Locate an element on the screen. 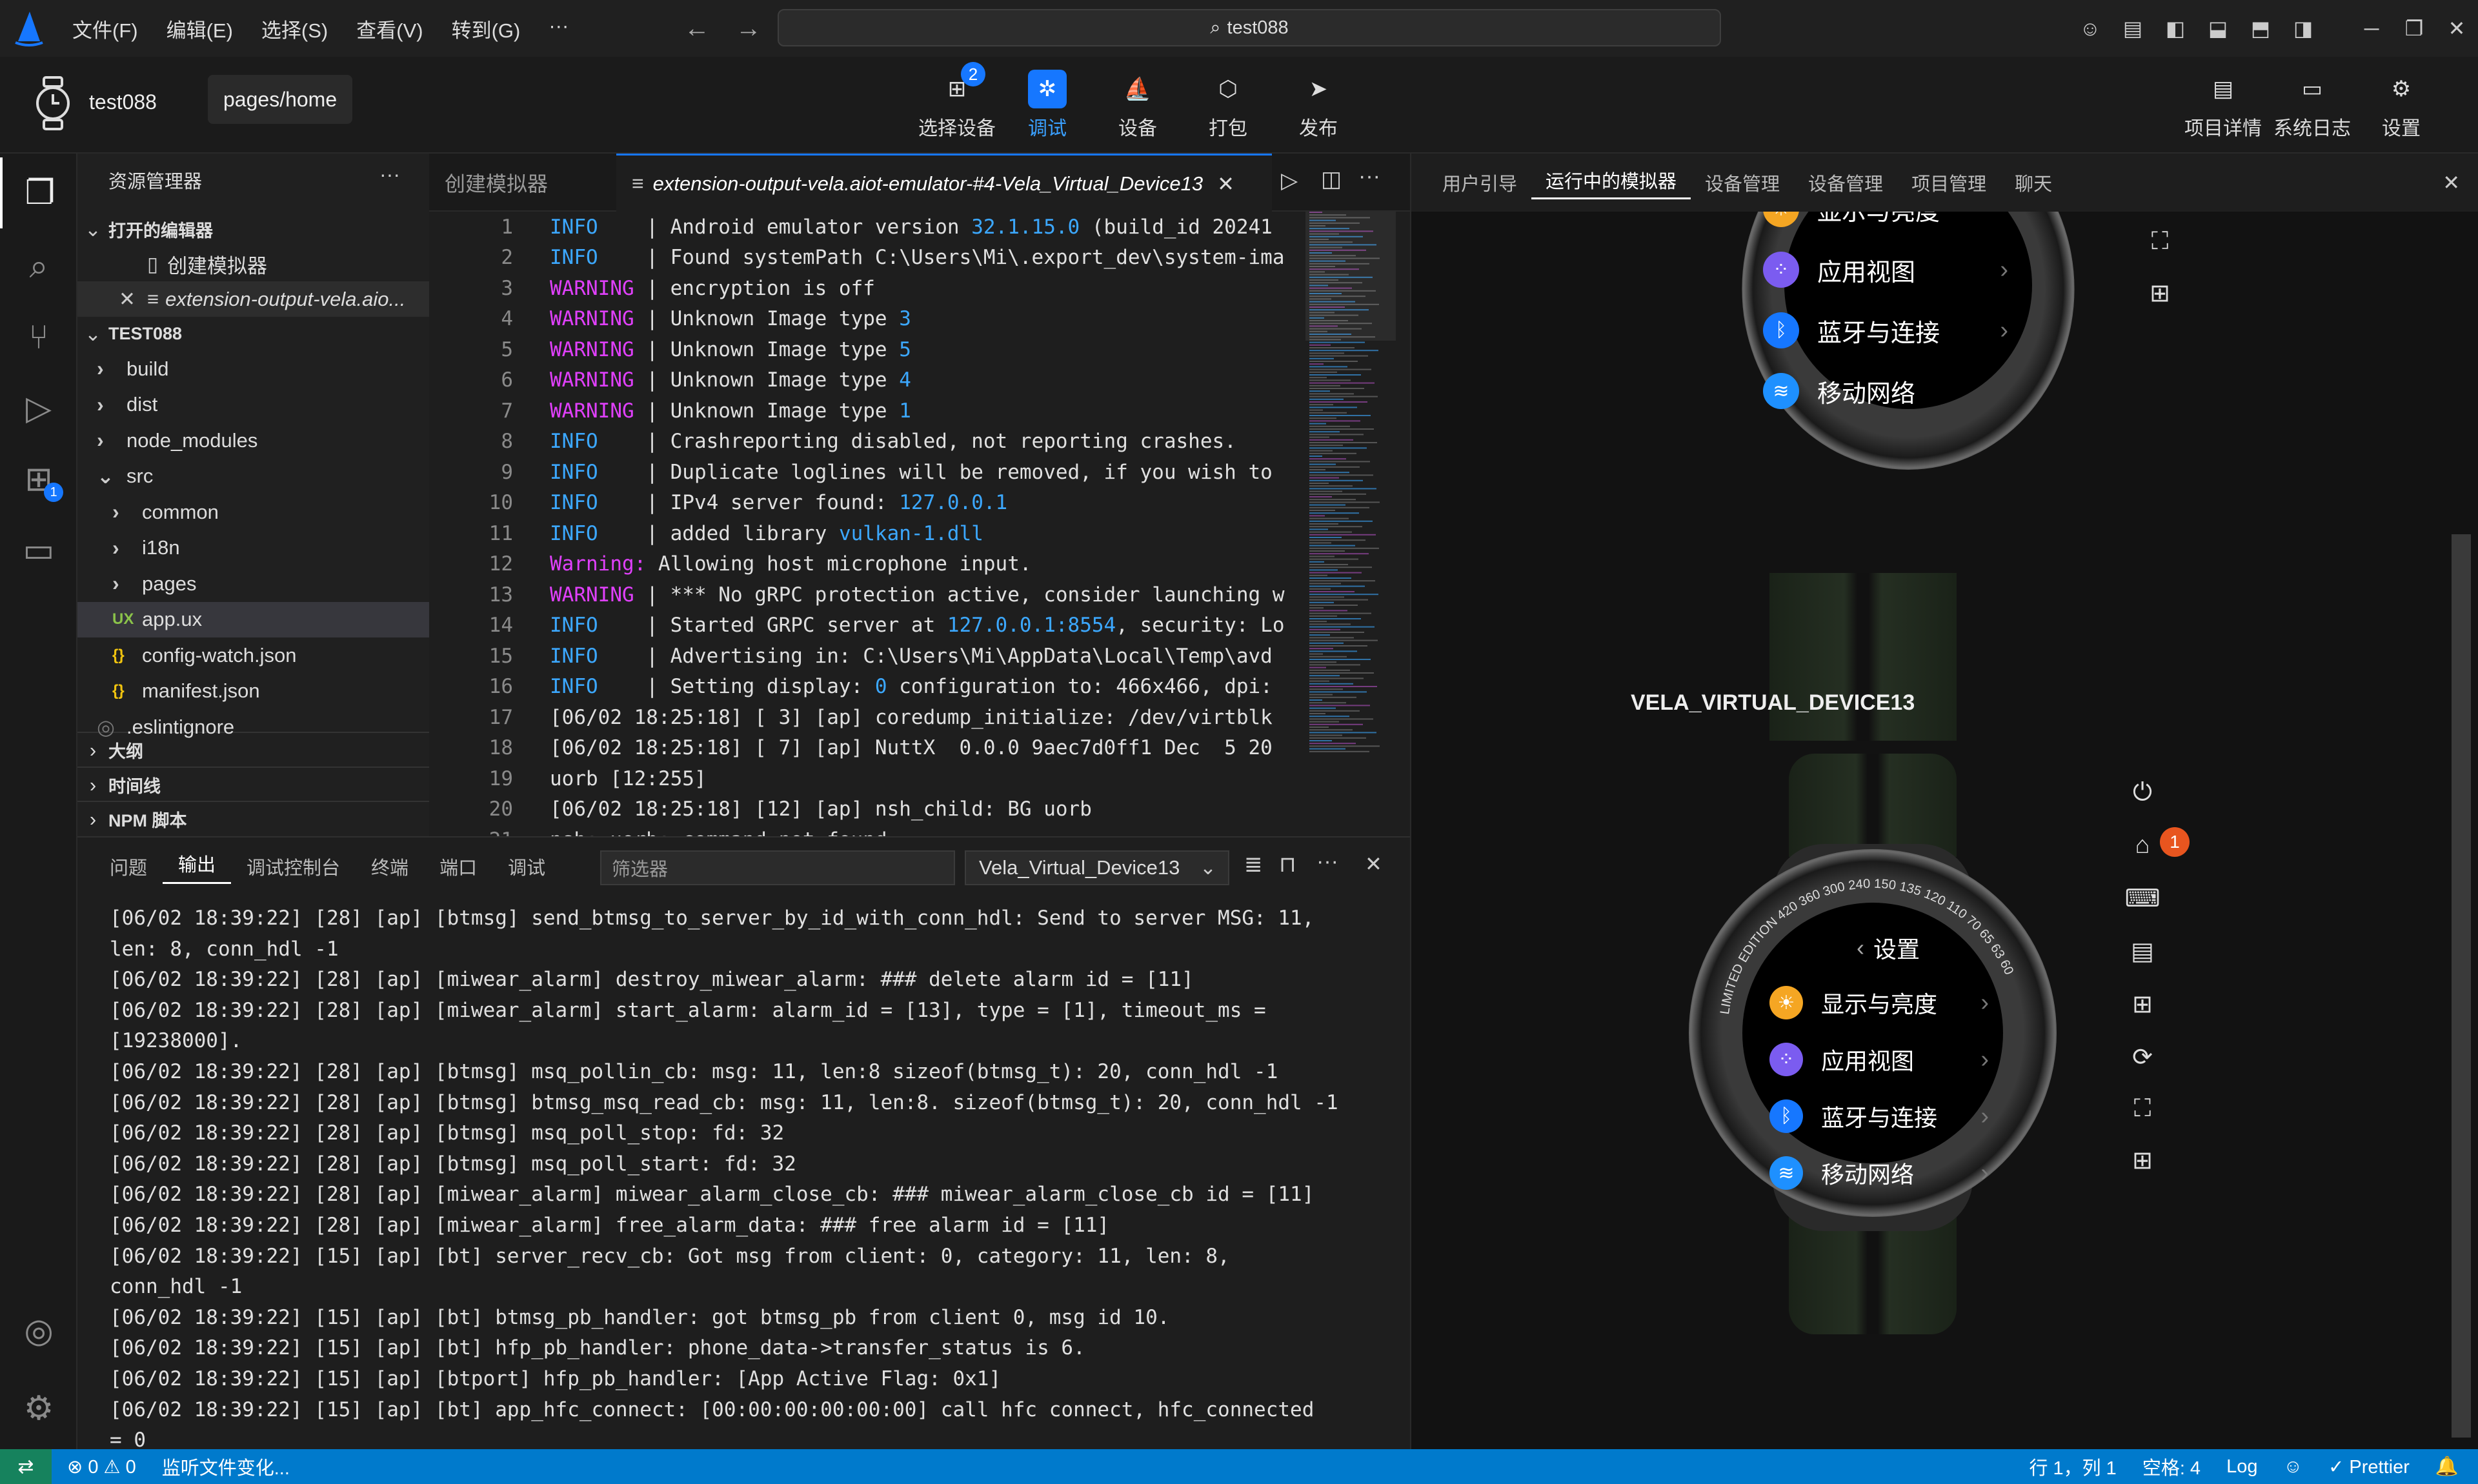  run-icon: ▷ is located at coordinates (1289, 181).